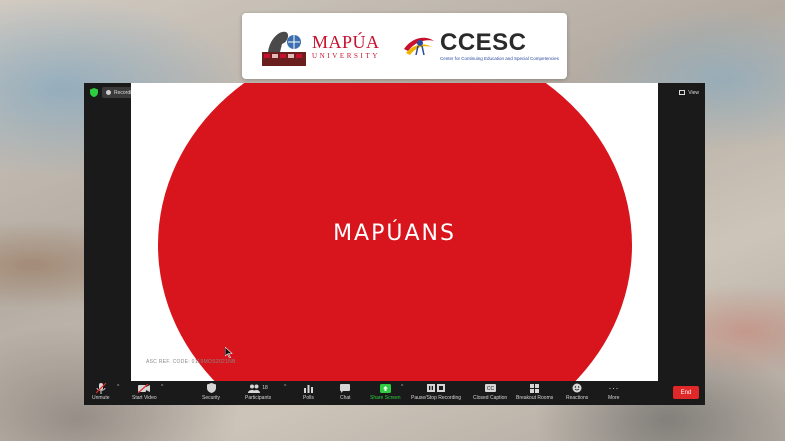  Describe the element at coordinates (419, 46) in the screenshot. I see `ccesc-swoosh-icon` at that location.